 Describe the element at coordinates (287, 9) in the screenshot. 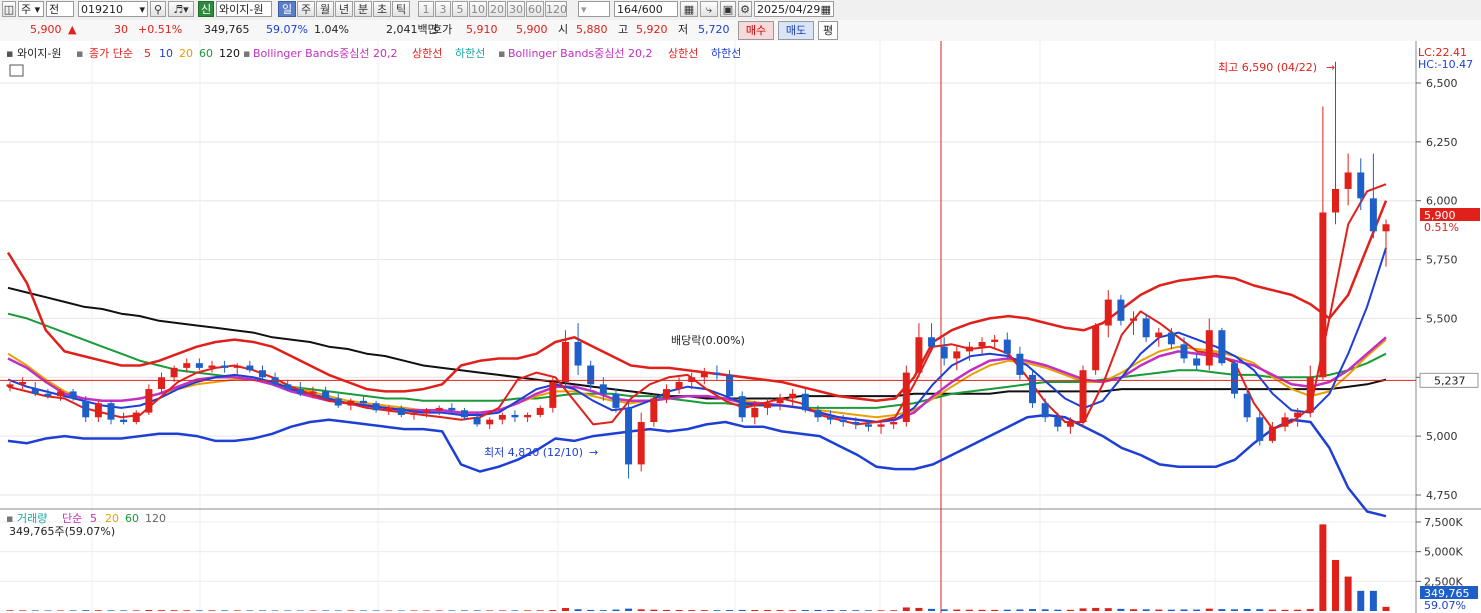

I see `period-button-0: 일` at that location.